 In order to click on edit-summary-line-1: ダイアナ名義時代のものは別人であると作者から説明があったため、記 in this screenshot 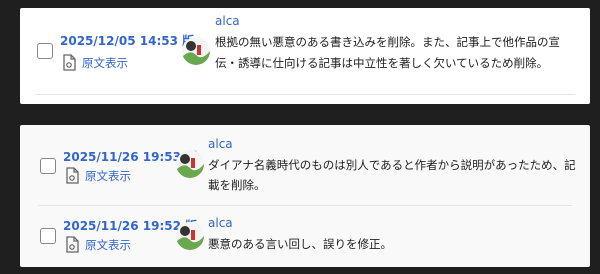, I will do `click(392, 165)`.